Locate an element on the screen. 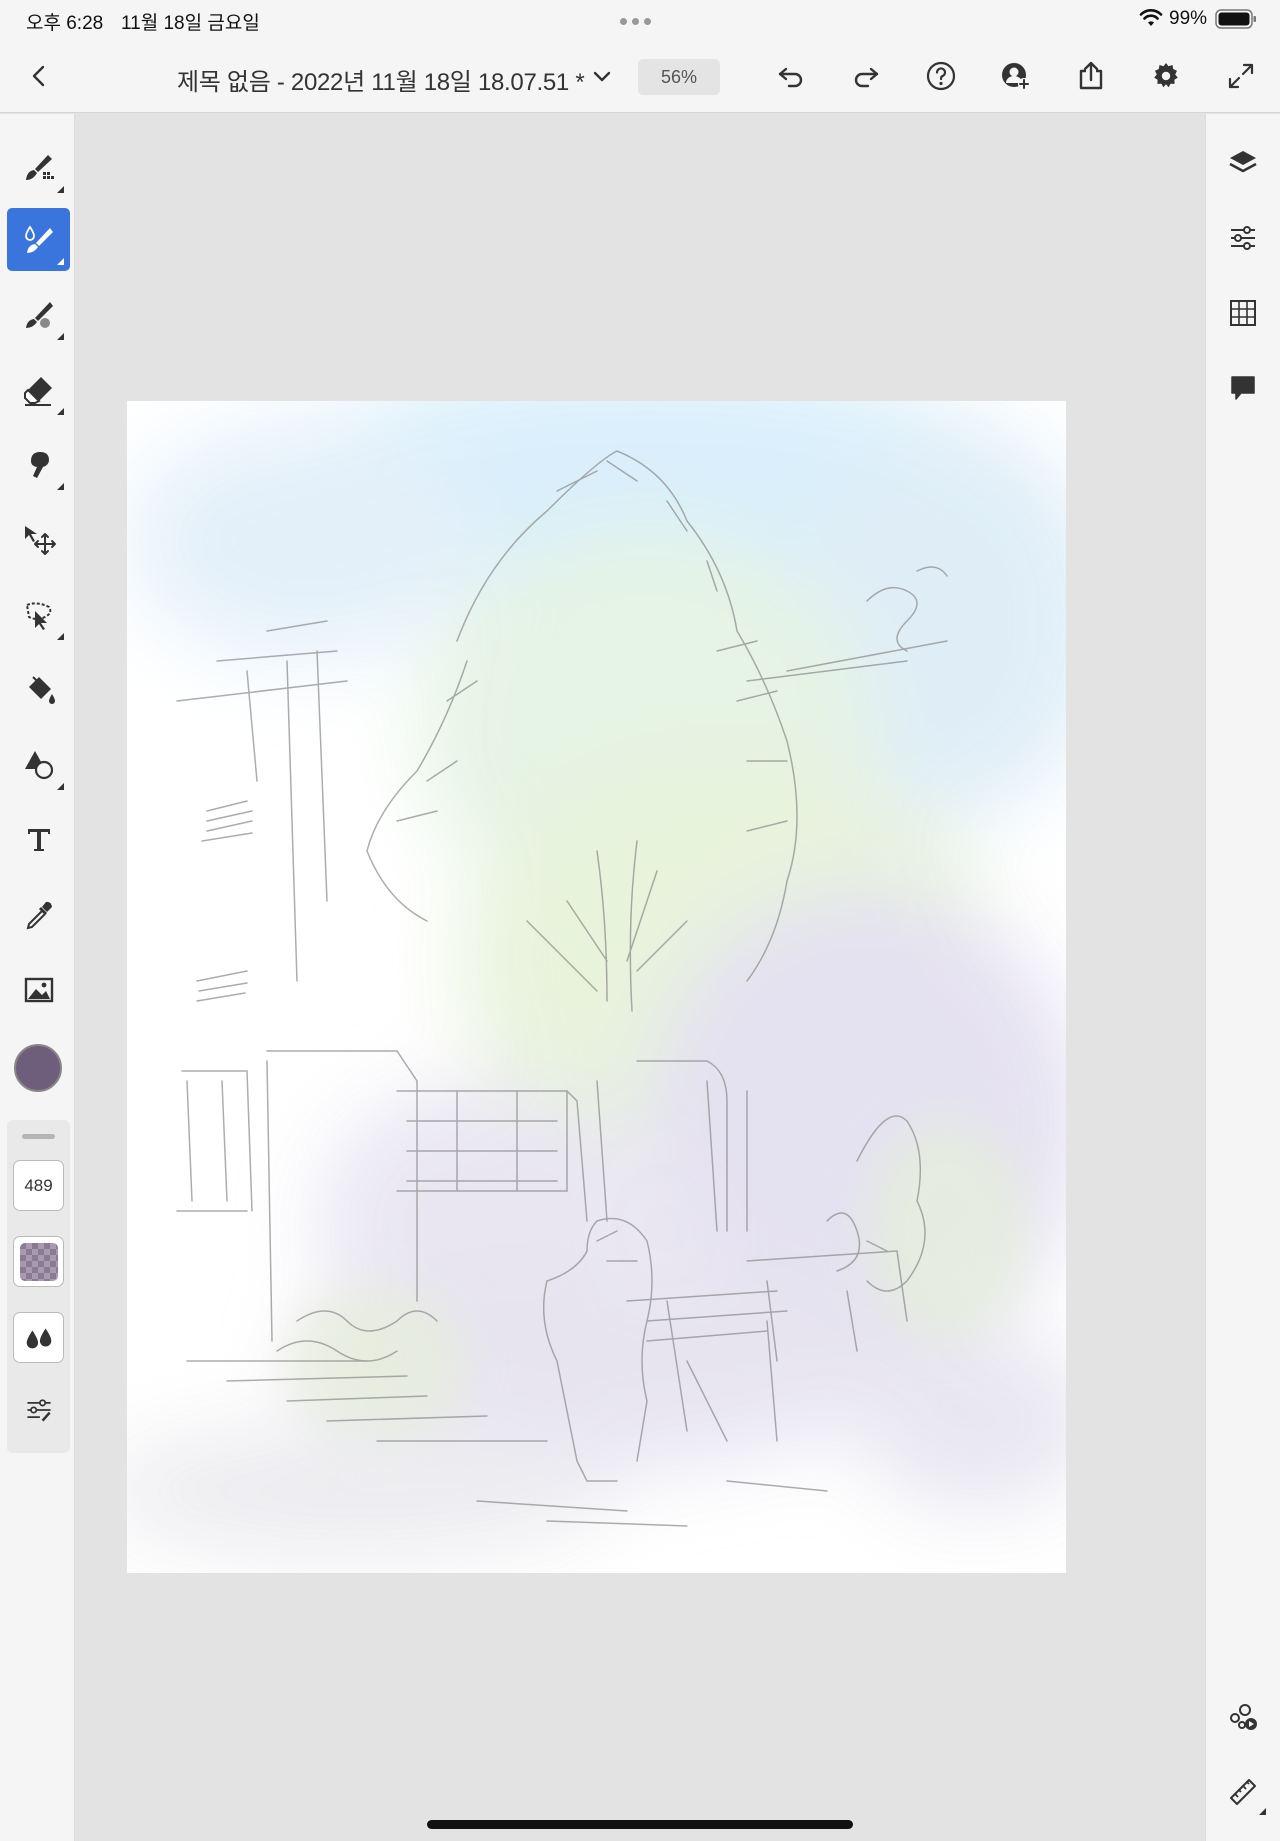  redo-button is located at coordinates (866, 76).